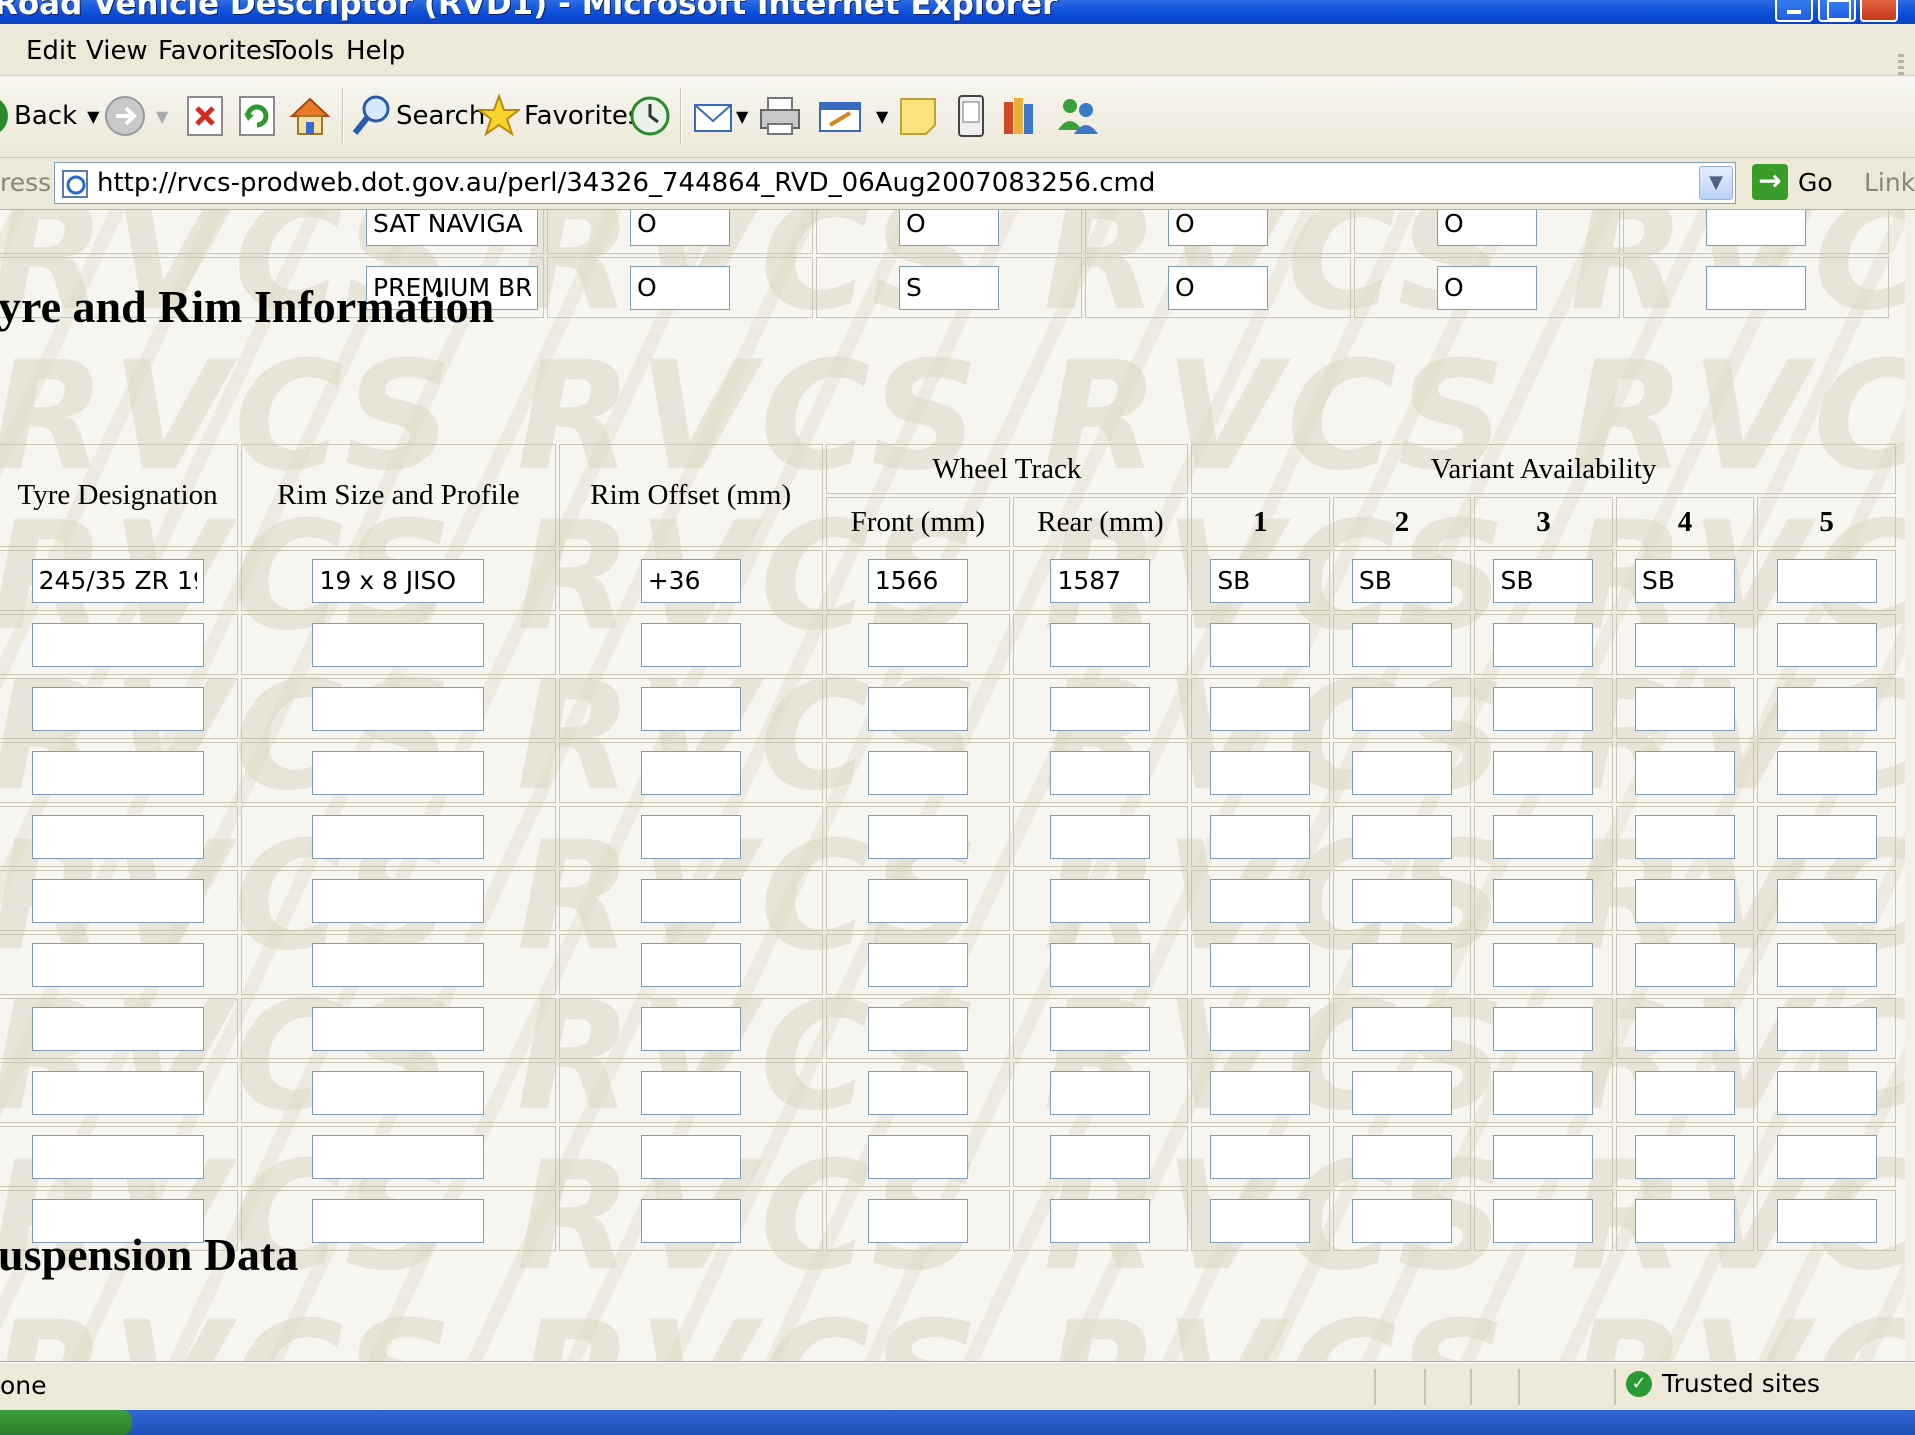  I want to click on menu-view: View, so click(117, 51).